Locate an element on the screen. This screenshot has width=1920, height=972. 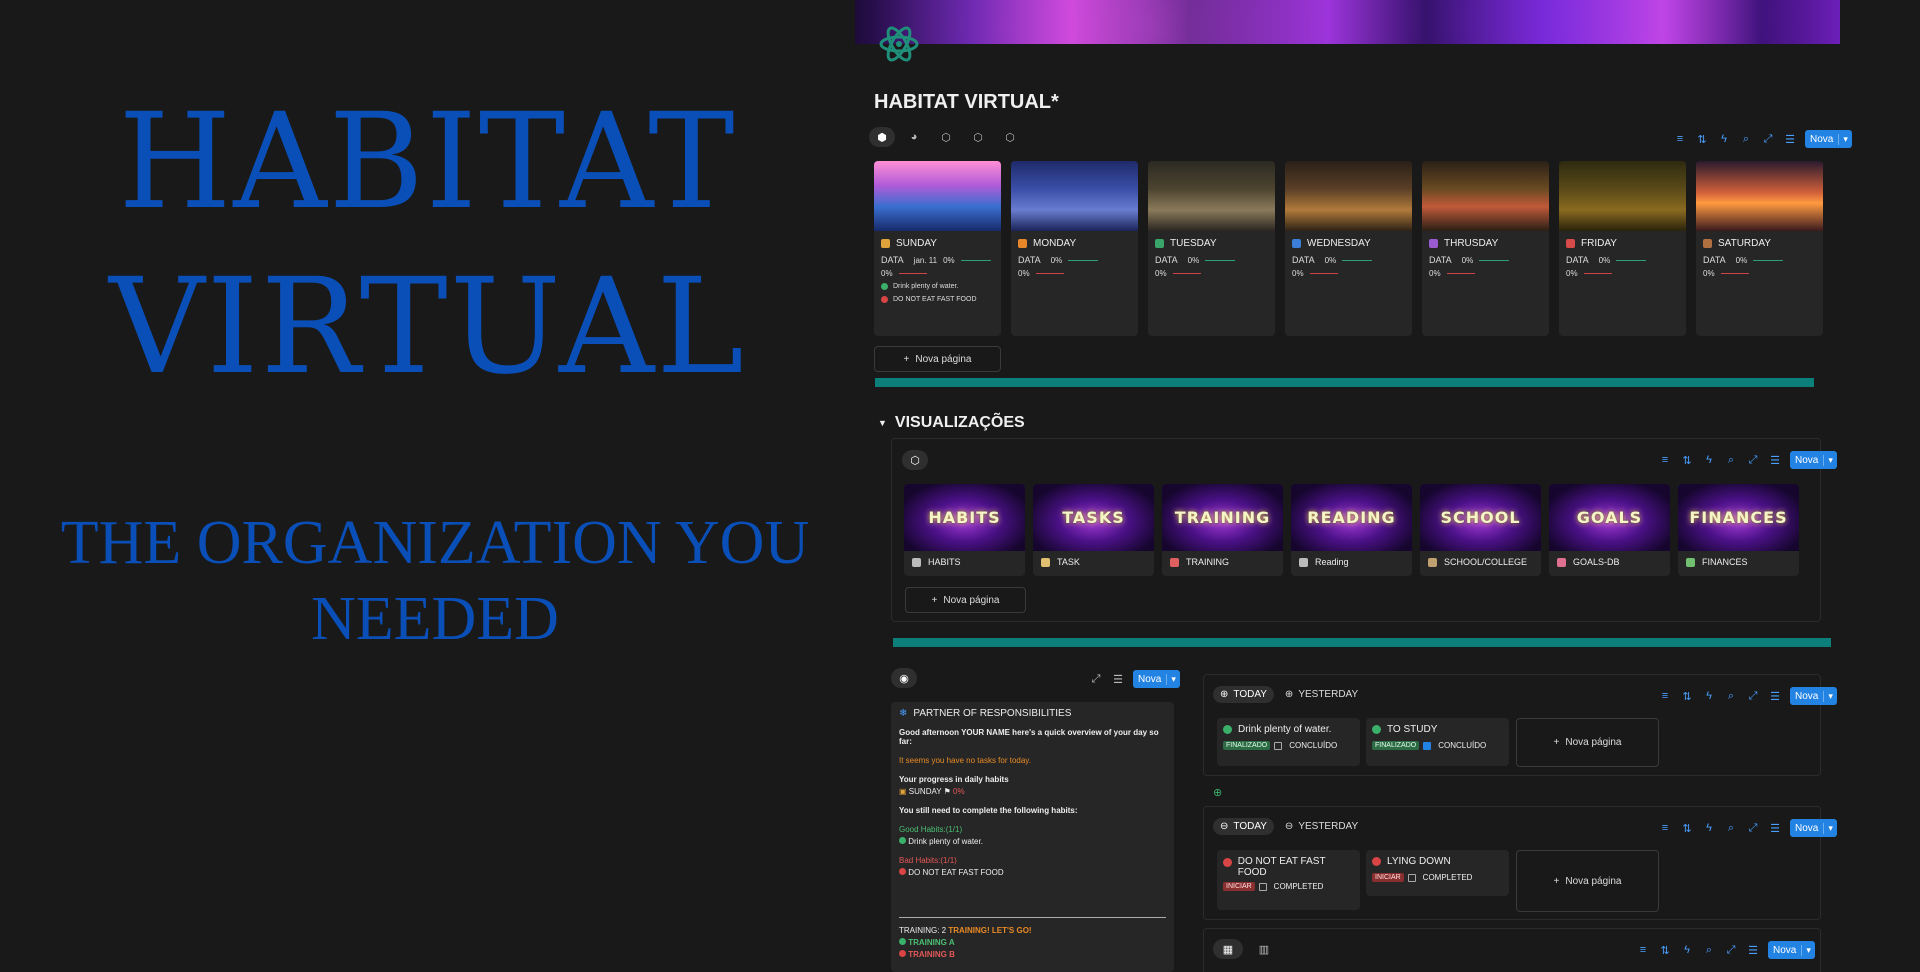
view-card-habits: HABITS HABITS is located at coordinates (964, 530).